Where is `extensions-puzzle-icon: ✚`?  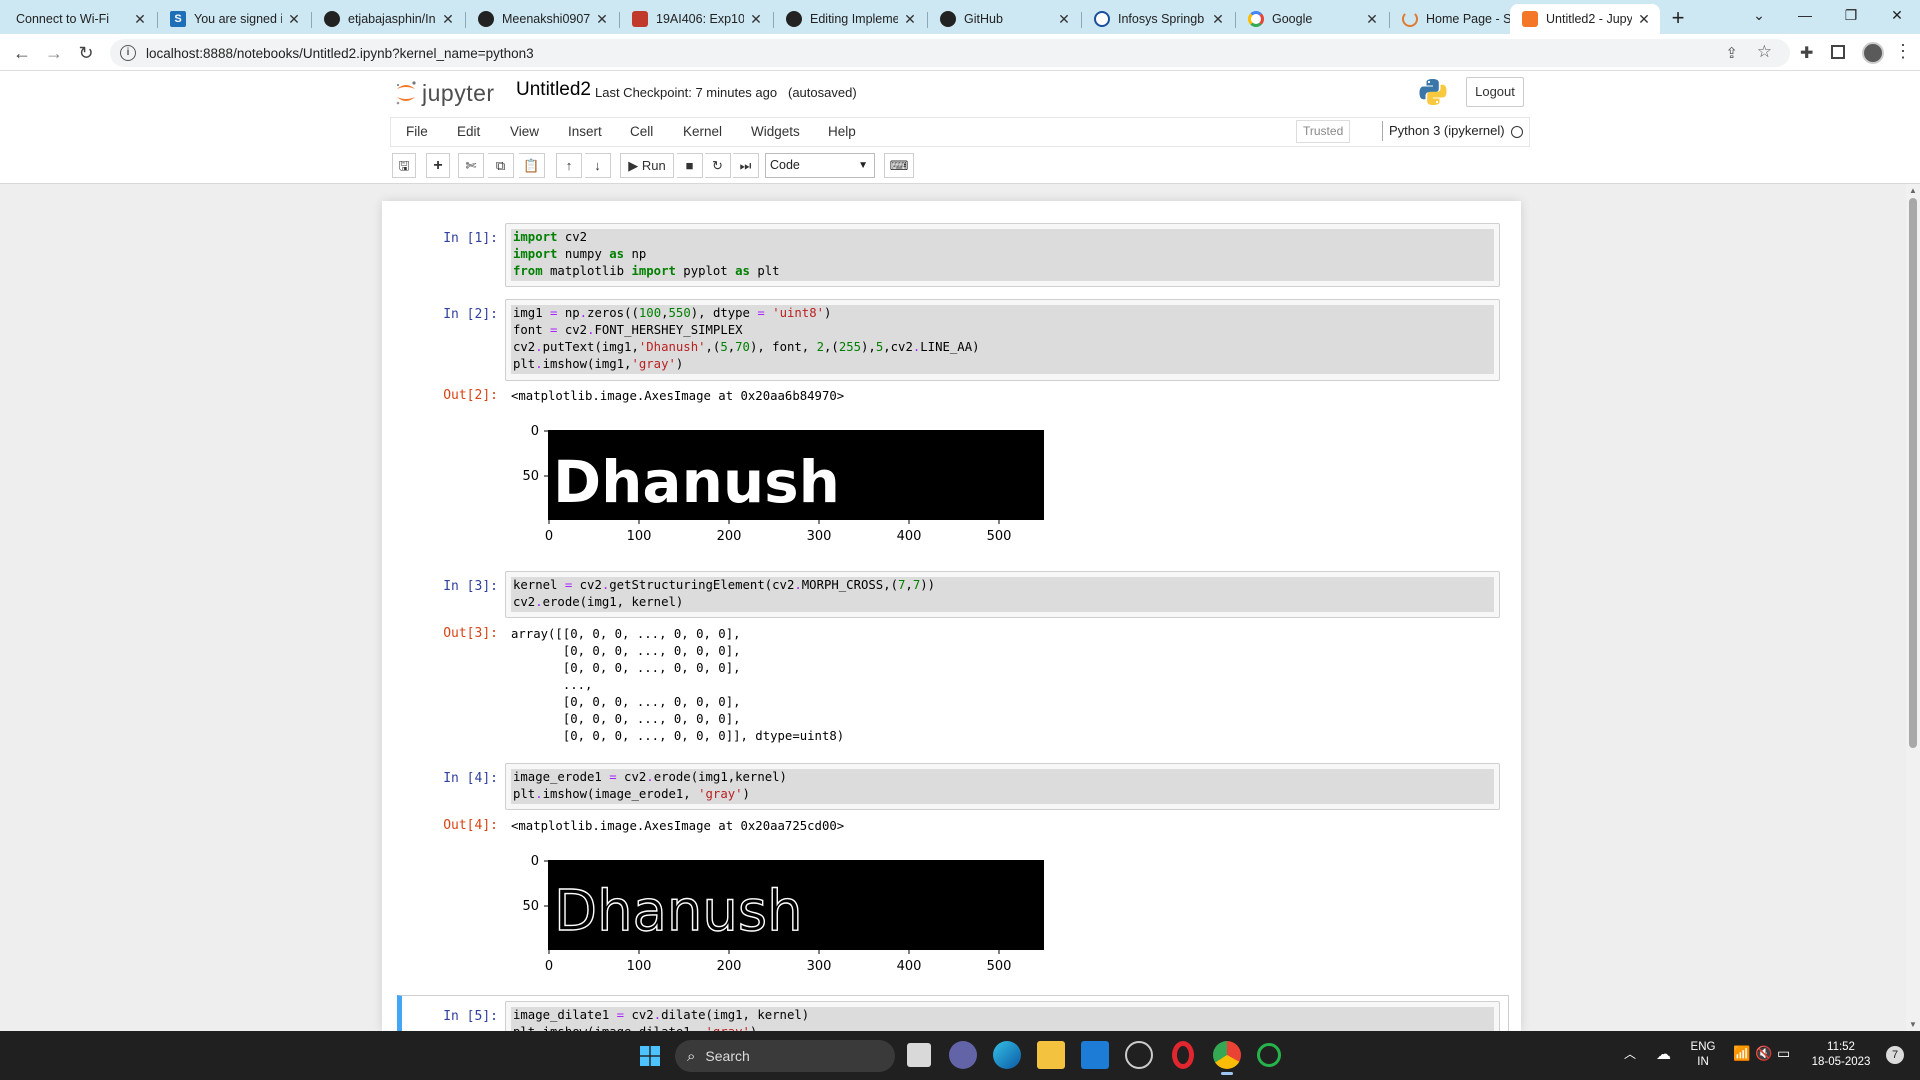 extensions-puzzle-icon: ✚ is located at coordinates (1806, 53).